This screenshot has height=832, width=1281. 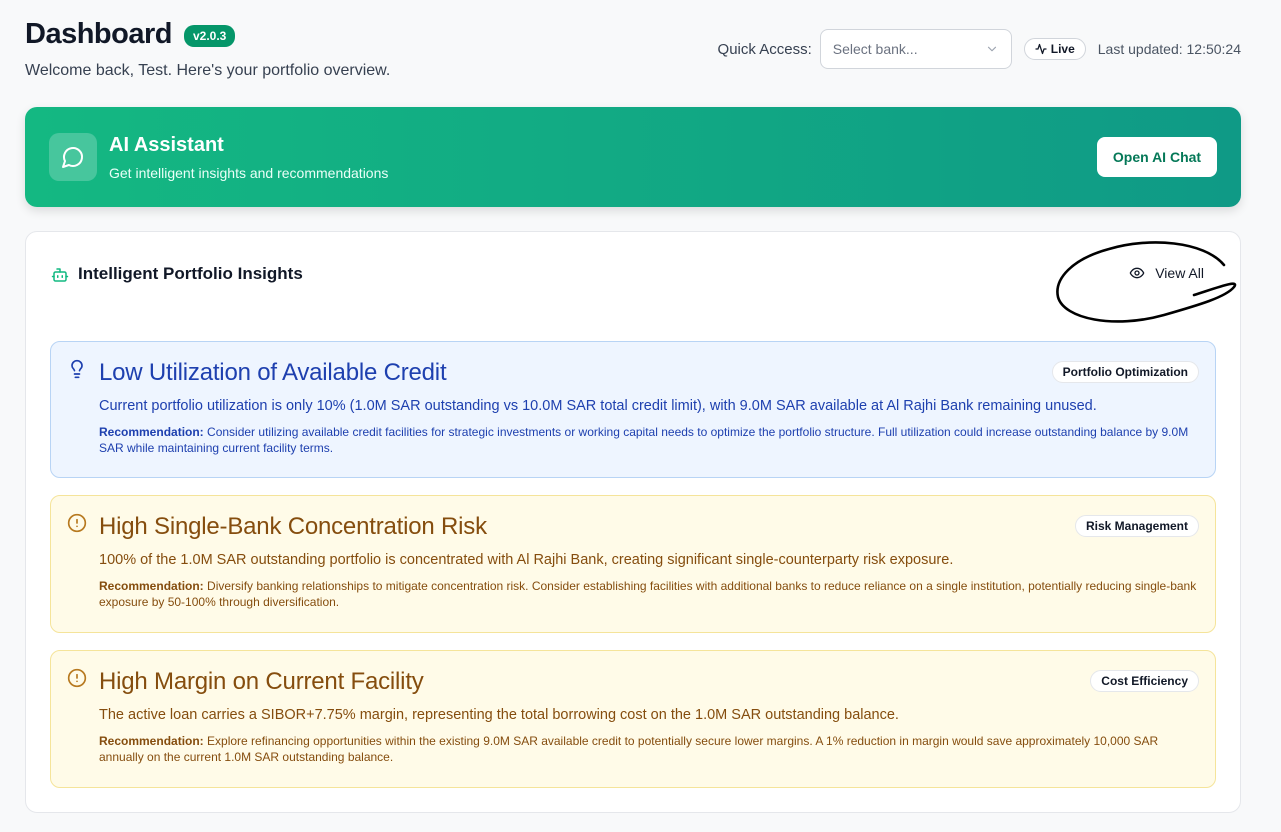 What do you see at coordinates (991, 49) in the screenshot?
I see `chevron-down-icon` at bounding box center [991, 49].